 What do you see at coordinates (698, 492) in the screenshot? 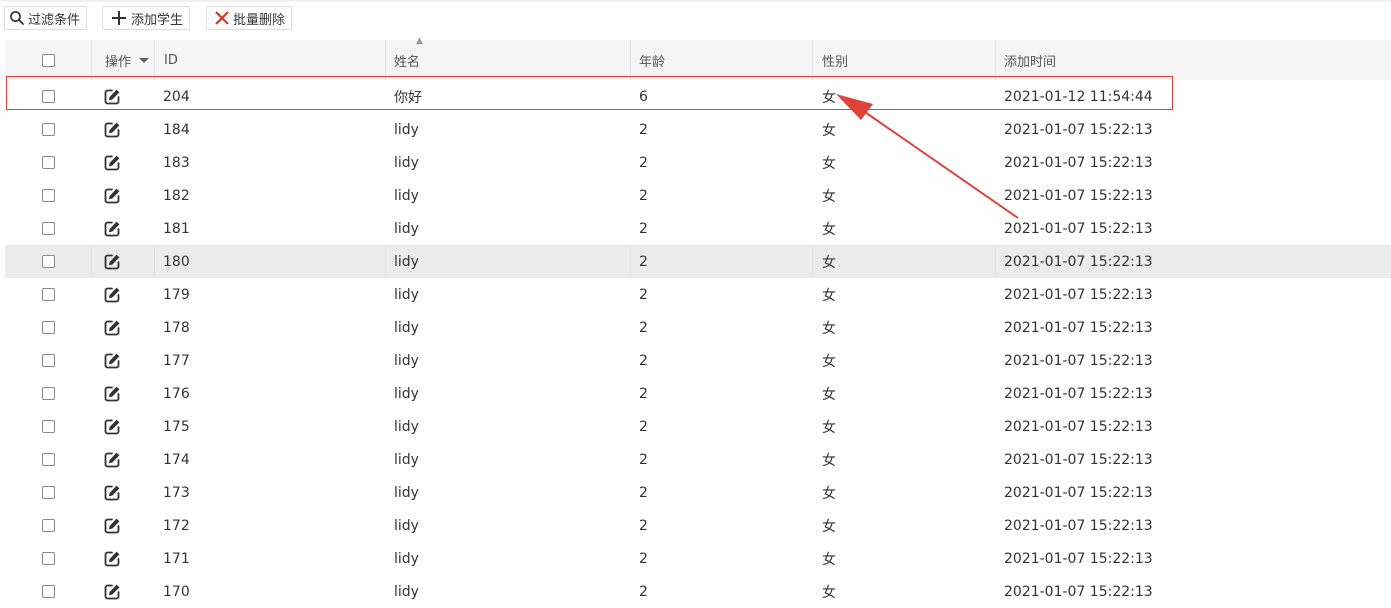
I see `table-row: 173 lidy 2 女 2021-01-07 15:22:13` at bounding box center [698, 492].